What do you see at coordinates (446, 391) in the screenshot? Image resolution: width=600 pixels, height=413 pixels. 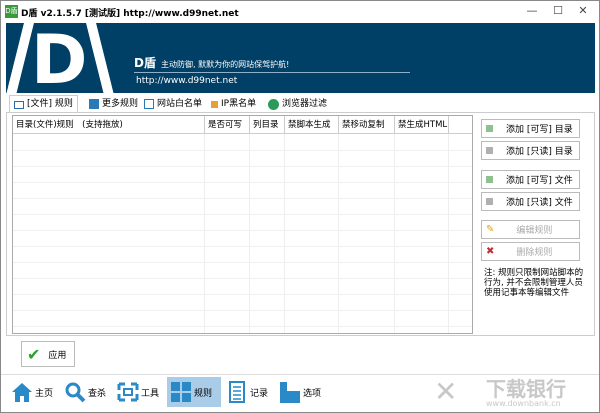 I see `watermark-logo-icon: ✕` at bounding box center [446, 391].